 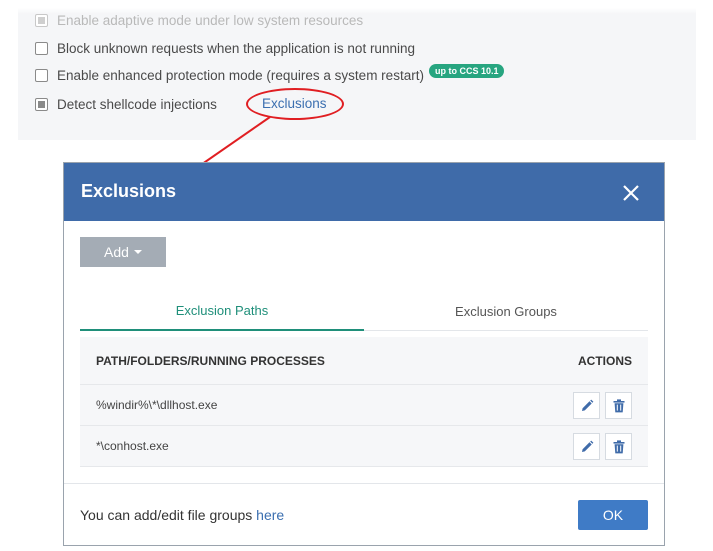 I want to click on add-button: Add, so click(x=123, y=252).